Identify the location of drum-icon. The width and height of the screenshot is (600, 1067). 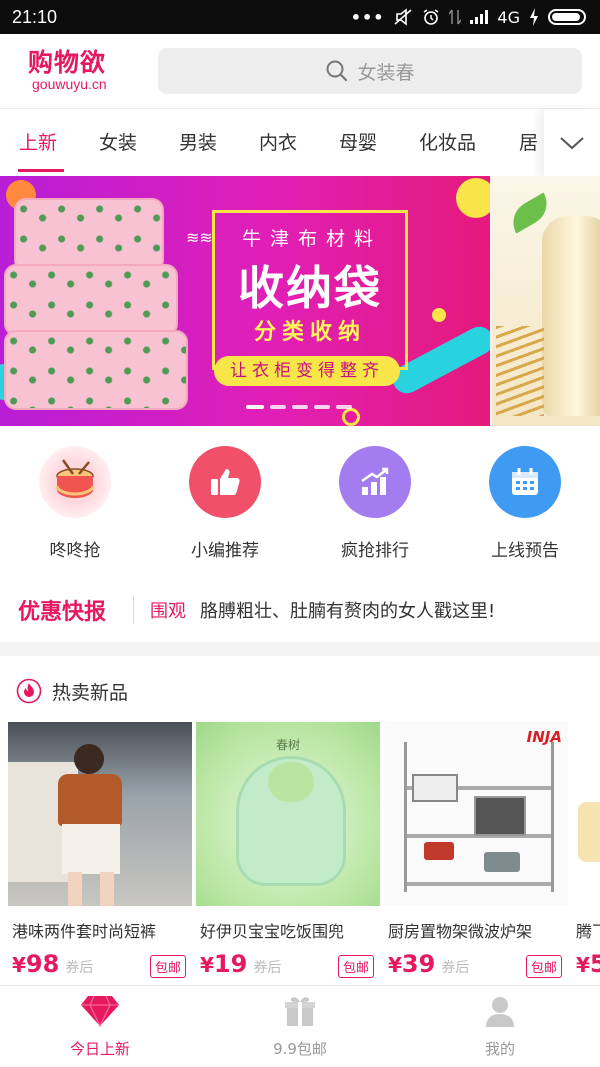
(75, 482).